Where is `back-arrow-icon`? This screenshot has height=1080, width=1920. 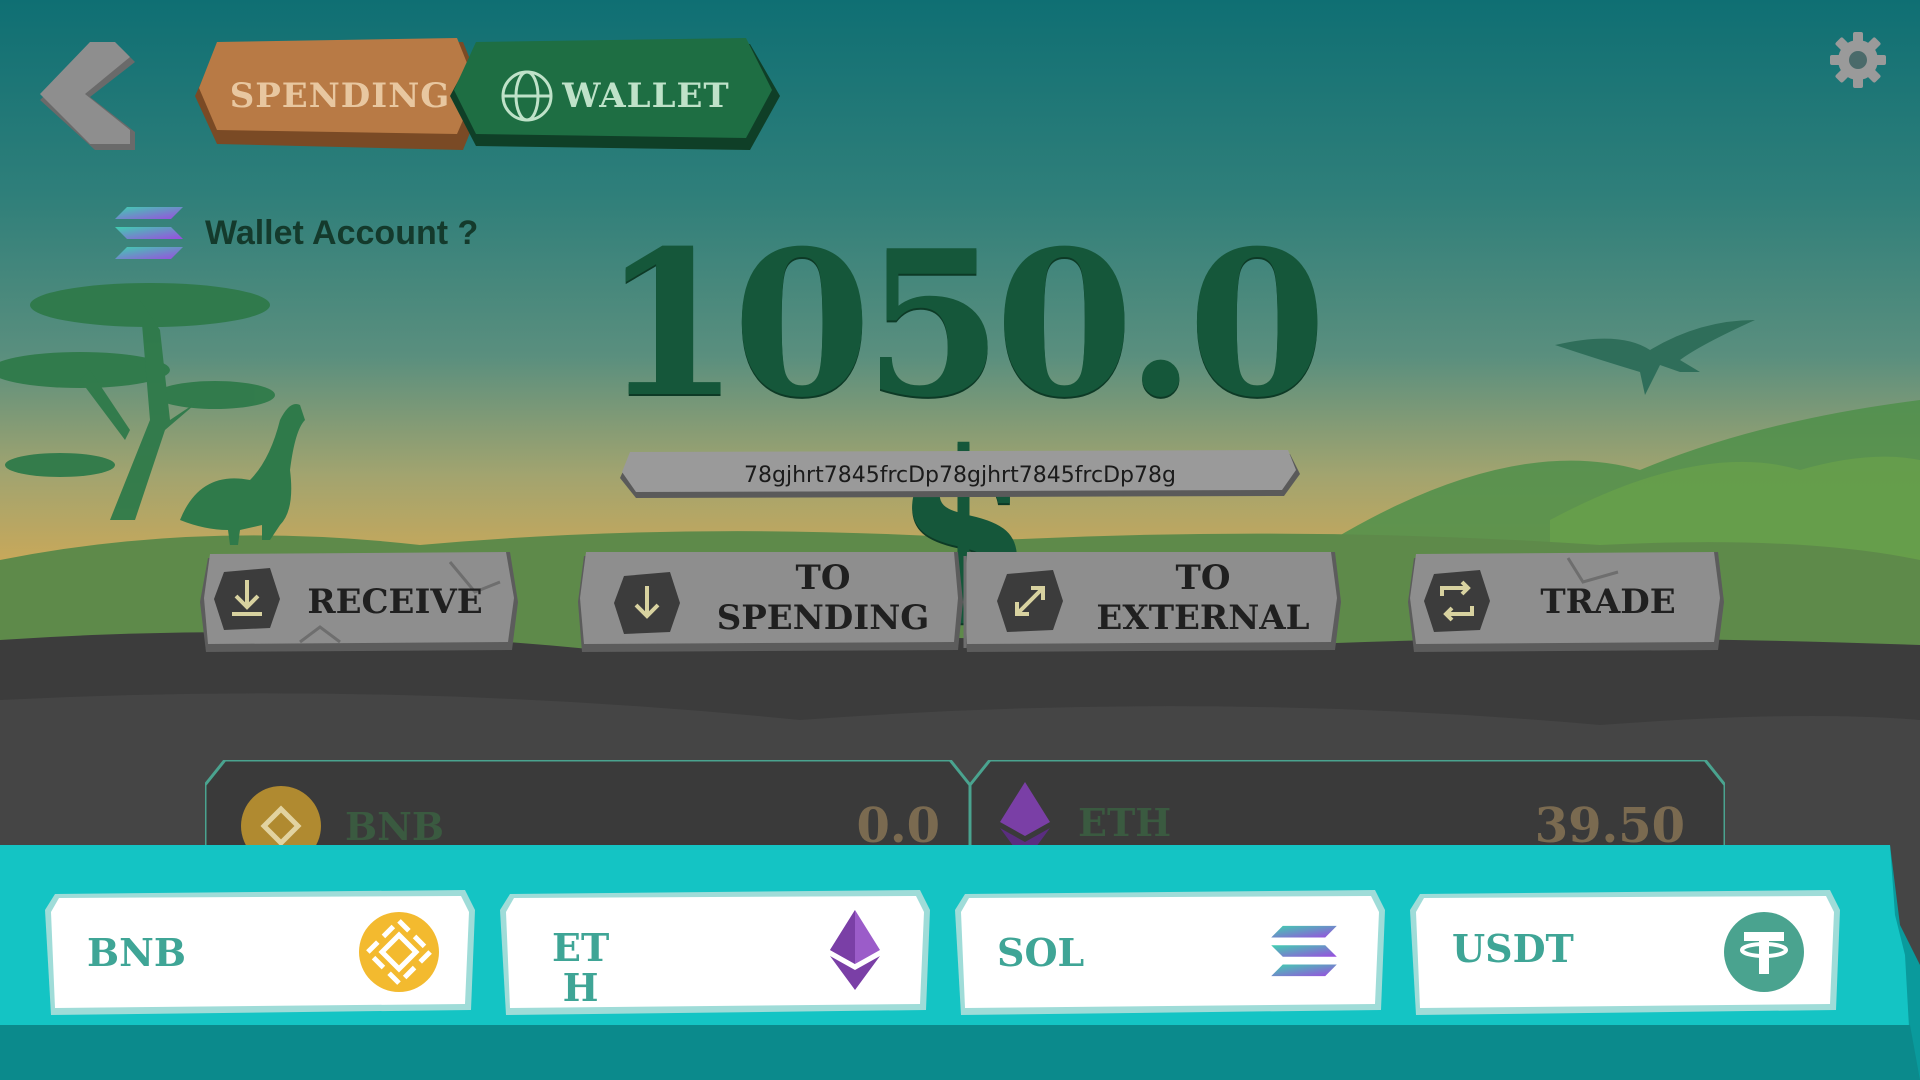 back-arrow-icon is located at coordinates (87, 96).